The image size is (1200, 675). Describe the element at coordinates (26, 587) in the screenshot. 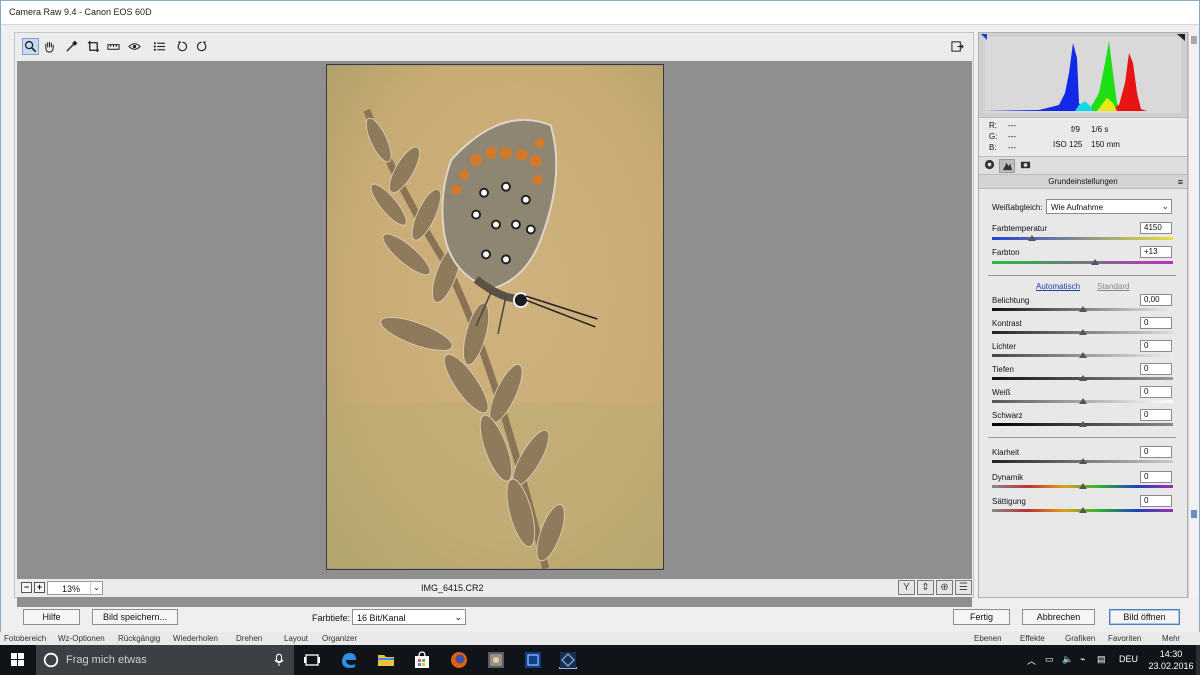

I see `zoom-out-button: −` at that location.